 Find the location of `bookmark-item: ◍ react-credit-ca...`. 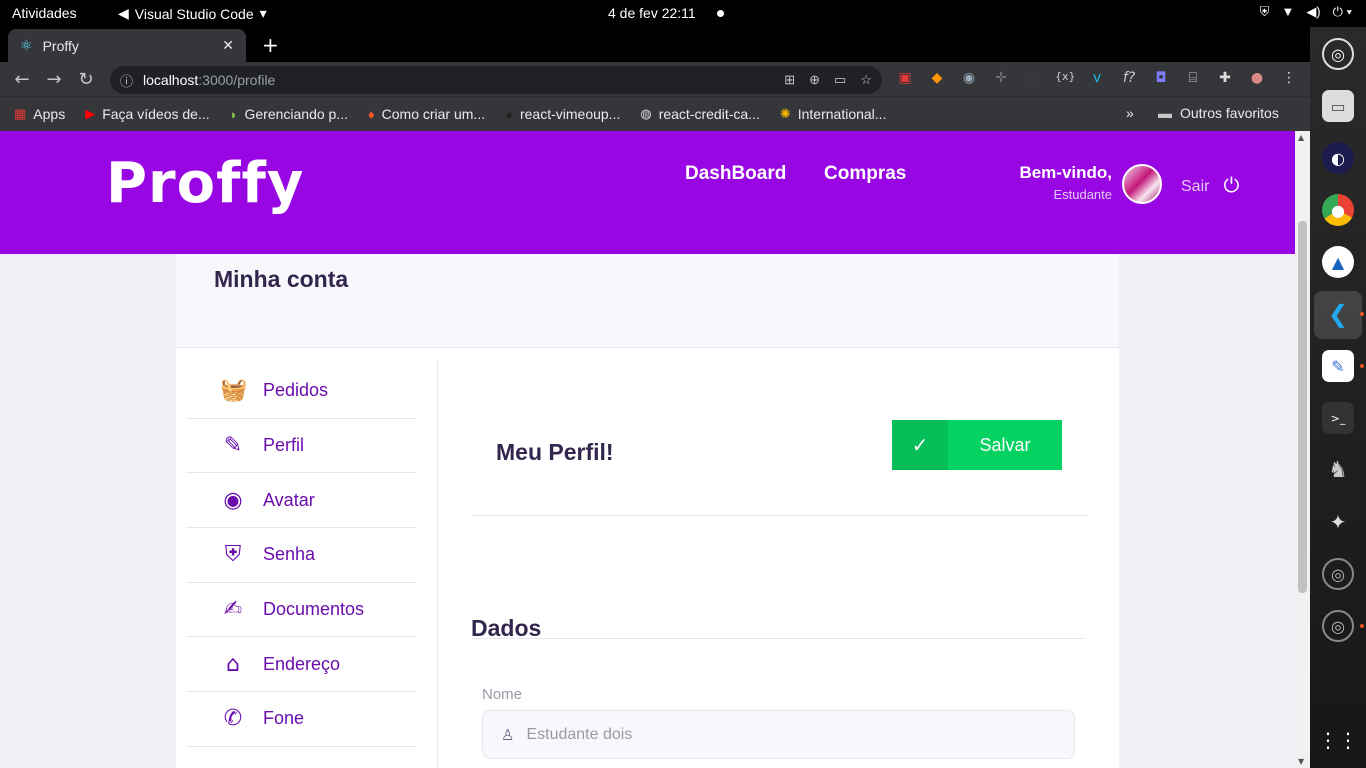

bookmark-item: ◍ react-credit-ca... is located at coordinates (699, 114).